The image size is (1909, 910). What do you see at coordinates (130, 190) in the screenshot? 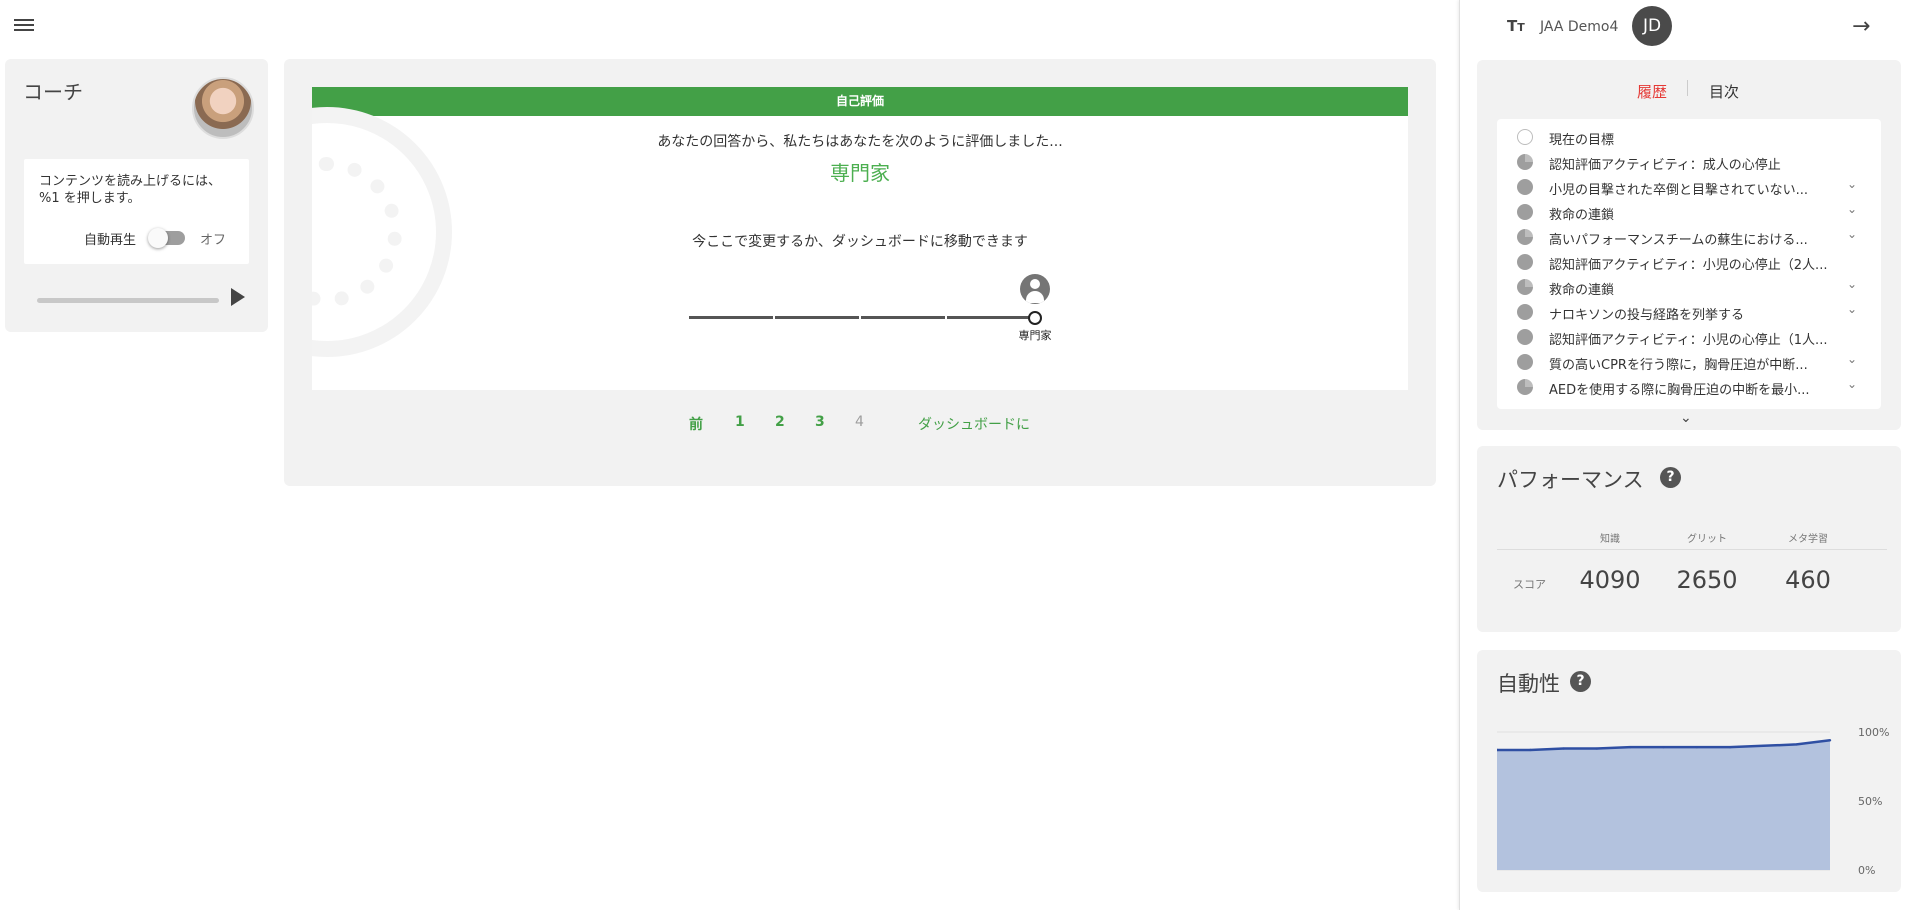
I see `coach-instruction: コンテンツを読み上げるには、 %1 を押します。` at bounding box center [130, 190].